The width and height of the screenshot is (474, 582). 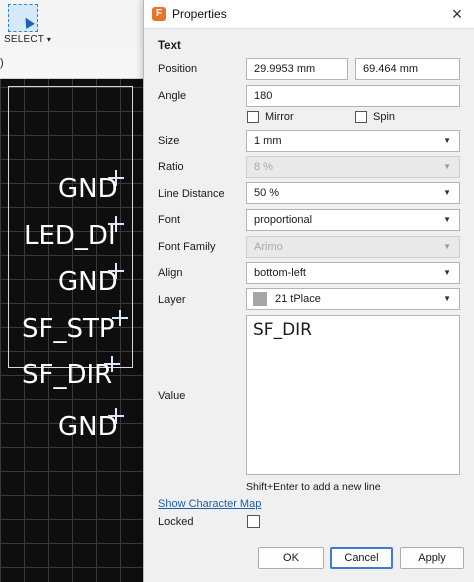 I want to click on select-tool-icon, so click(x=23, y=18).